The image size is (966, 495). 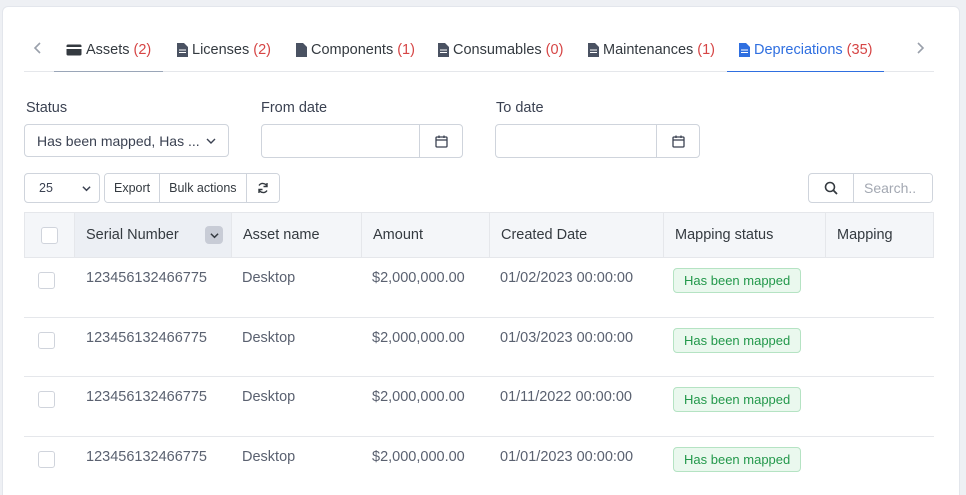 I want to click on column-mapping-status: Mapping status, so click(x=745, y=235).